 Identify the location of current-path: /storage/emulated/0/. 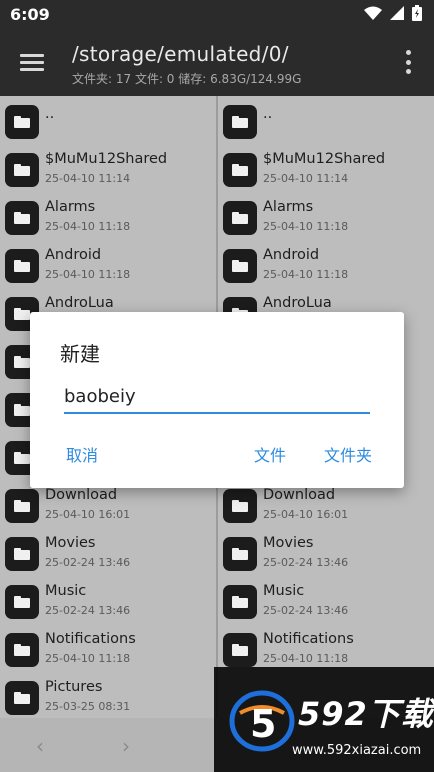
(180, 54).